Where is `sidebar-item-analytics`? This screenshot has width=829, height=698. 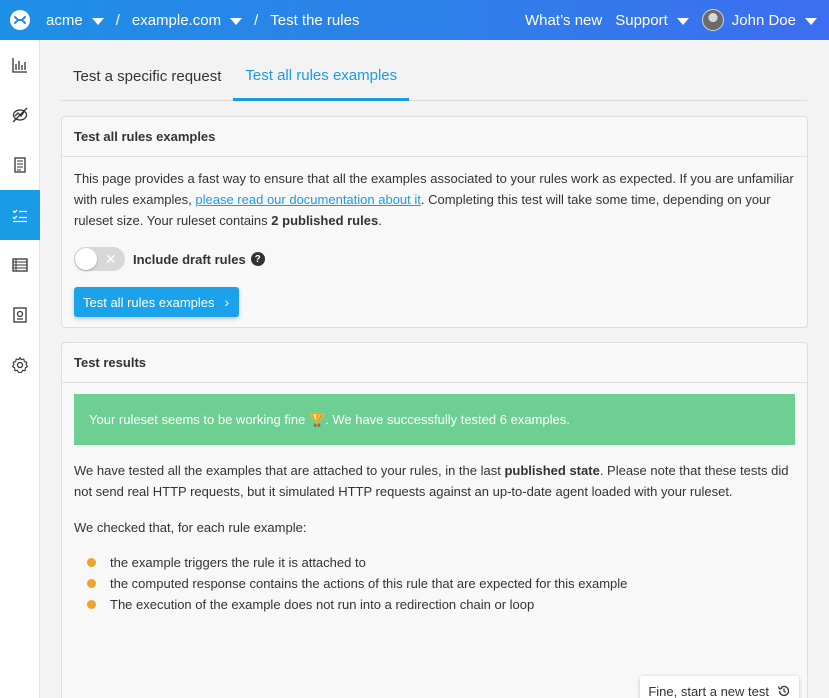
sidebar-item-analytics is located at coordinates (20, 65).